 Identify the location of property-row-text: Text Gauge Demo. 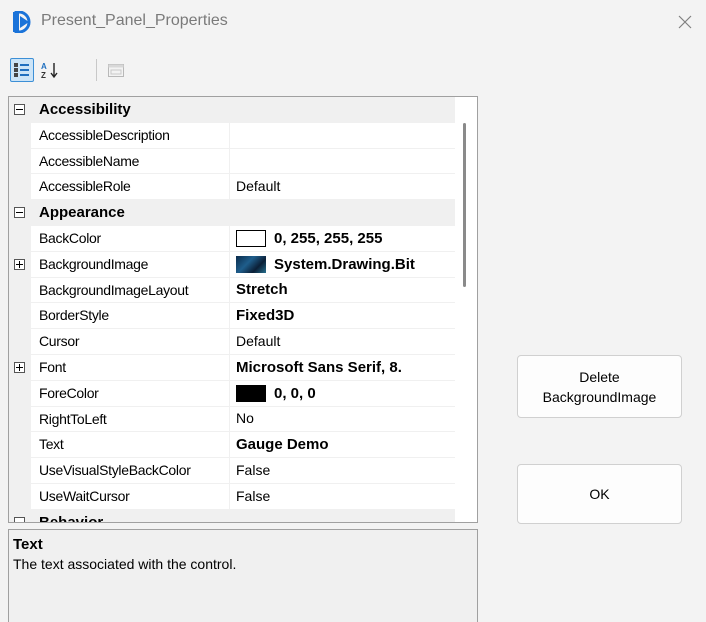
(232, 445).